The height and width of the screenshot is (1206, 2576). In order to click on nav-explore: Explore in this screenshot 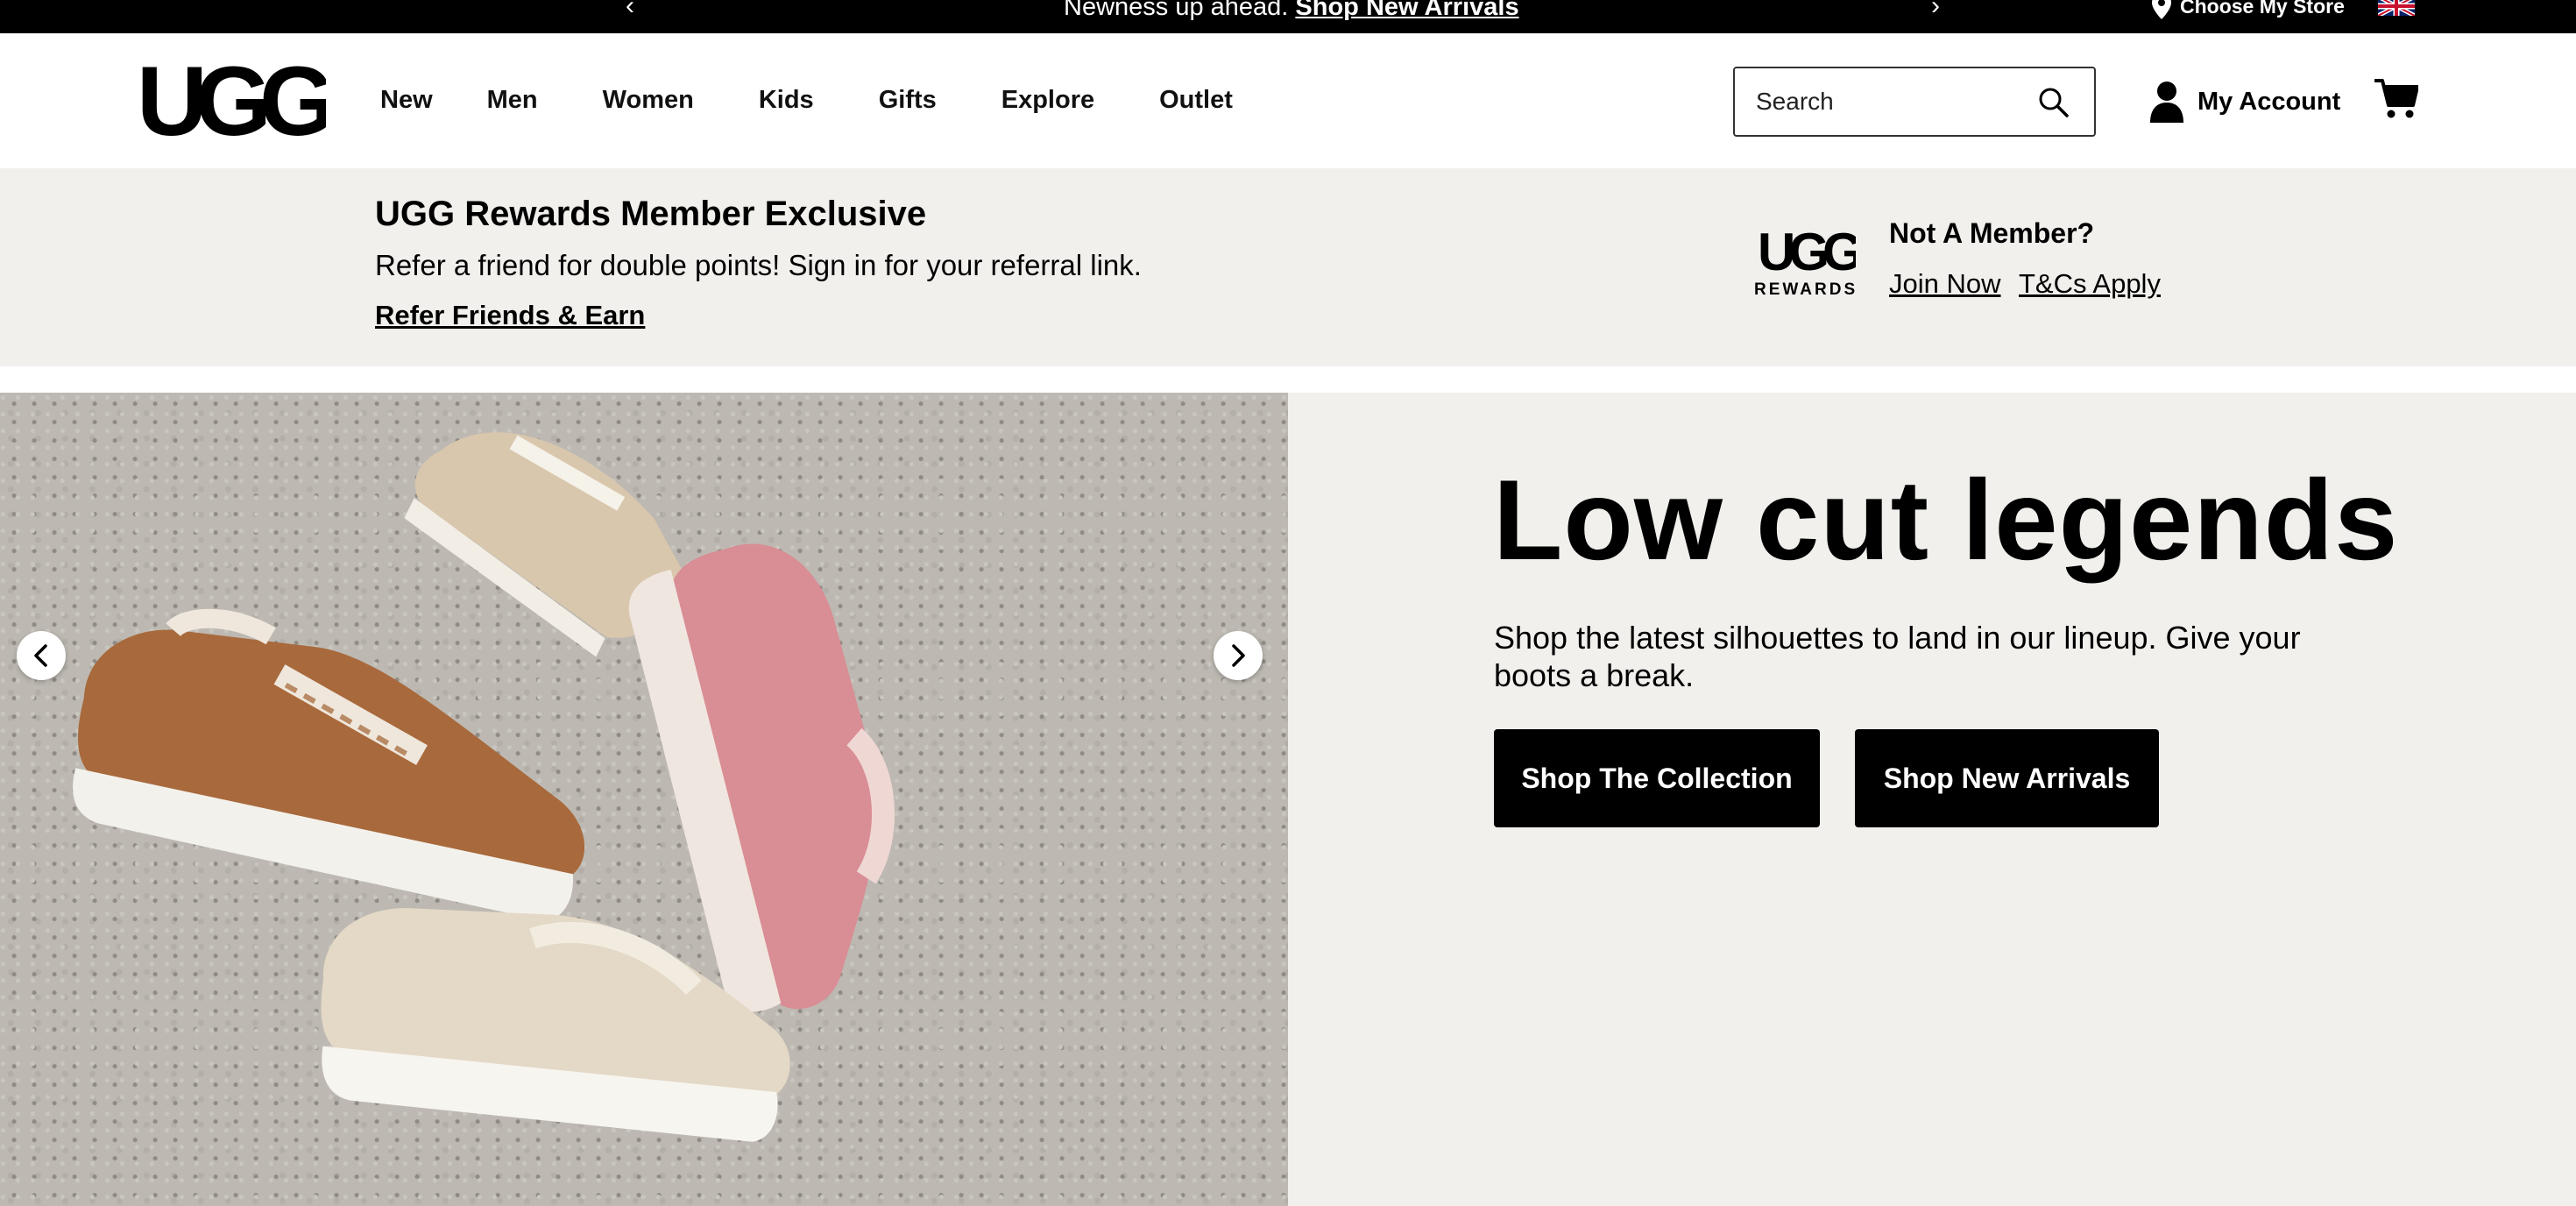, I will do `click(1047, 100)`.